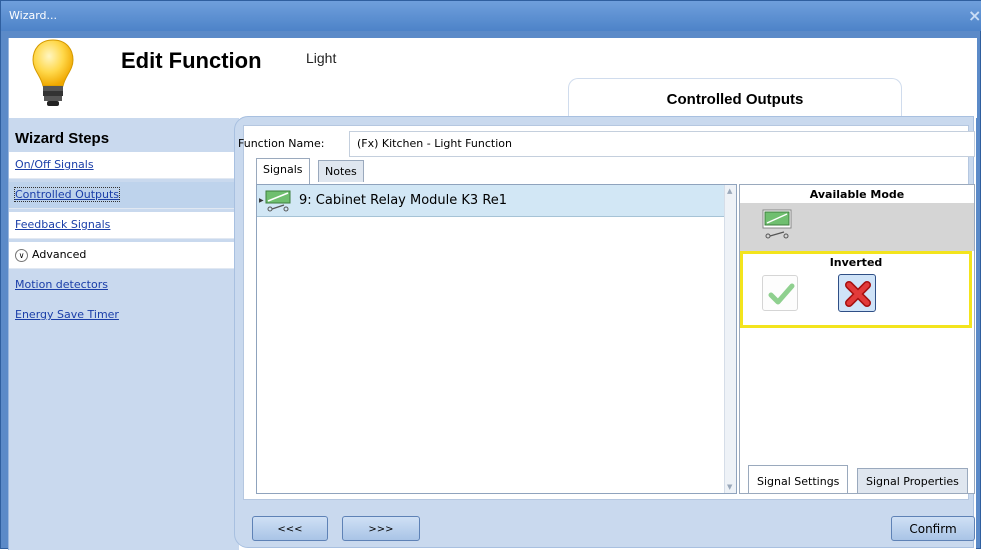 The image size is (981, 550). Describe the element at coordinates (121, 255) in the screenshot. I see `sidebar-item-advanced: ∨ Advanced` at that location.